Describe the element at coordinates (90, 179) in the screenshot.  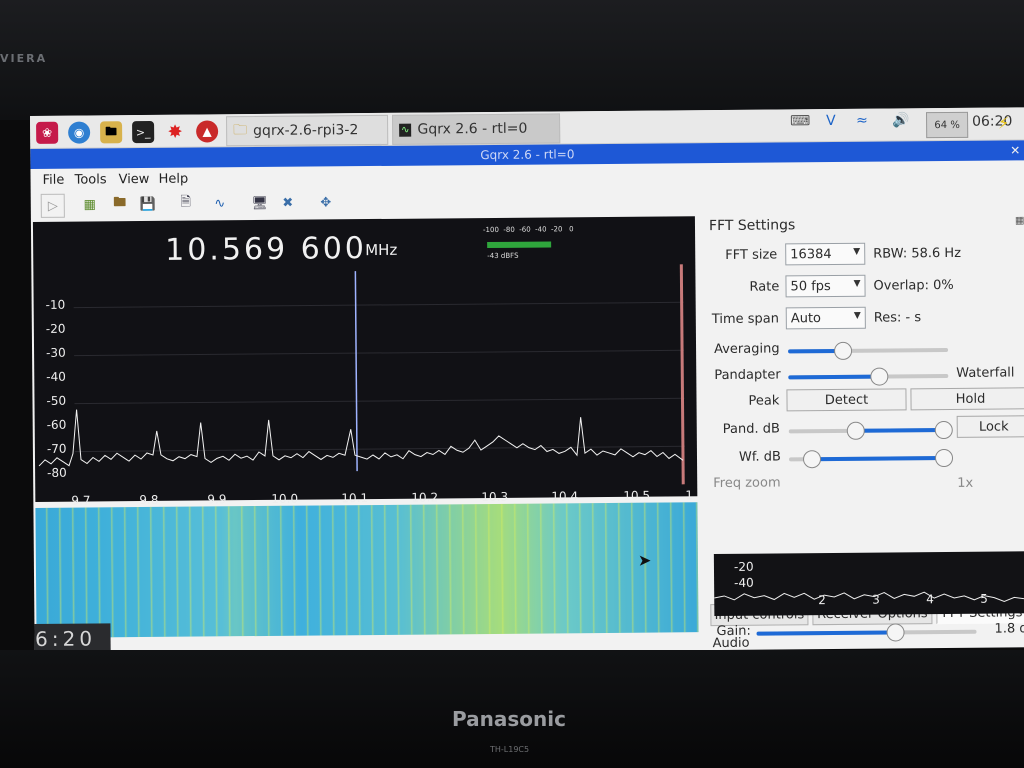
I see `menu-tools: Tools` at that location.